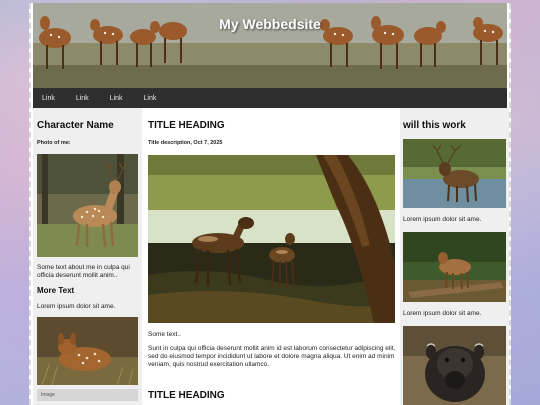 The width and height of the screenshot is (540, 405). What do you see at coordinates (270, 98) in the screenshot?
I see `top-nav: Link Link Link Link` at bounding box center [270, 98].